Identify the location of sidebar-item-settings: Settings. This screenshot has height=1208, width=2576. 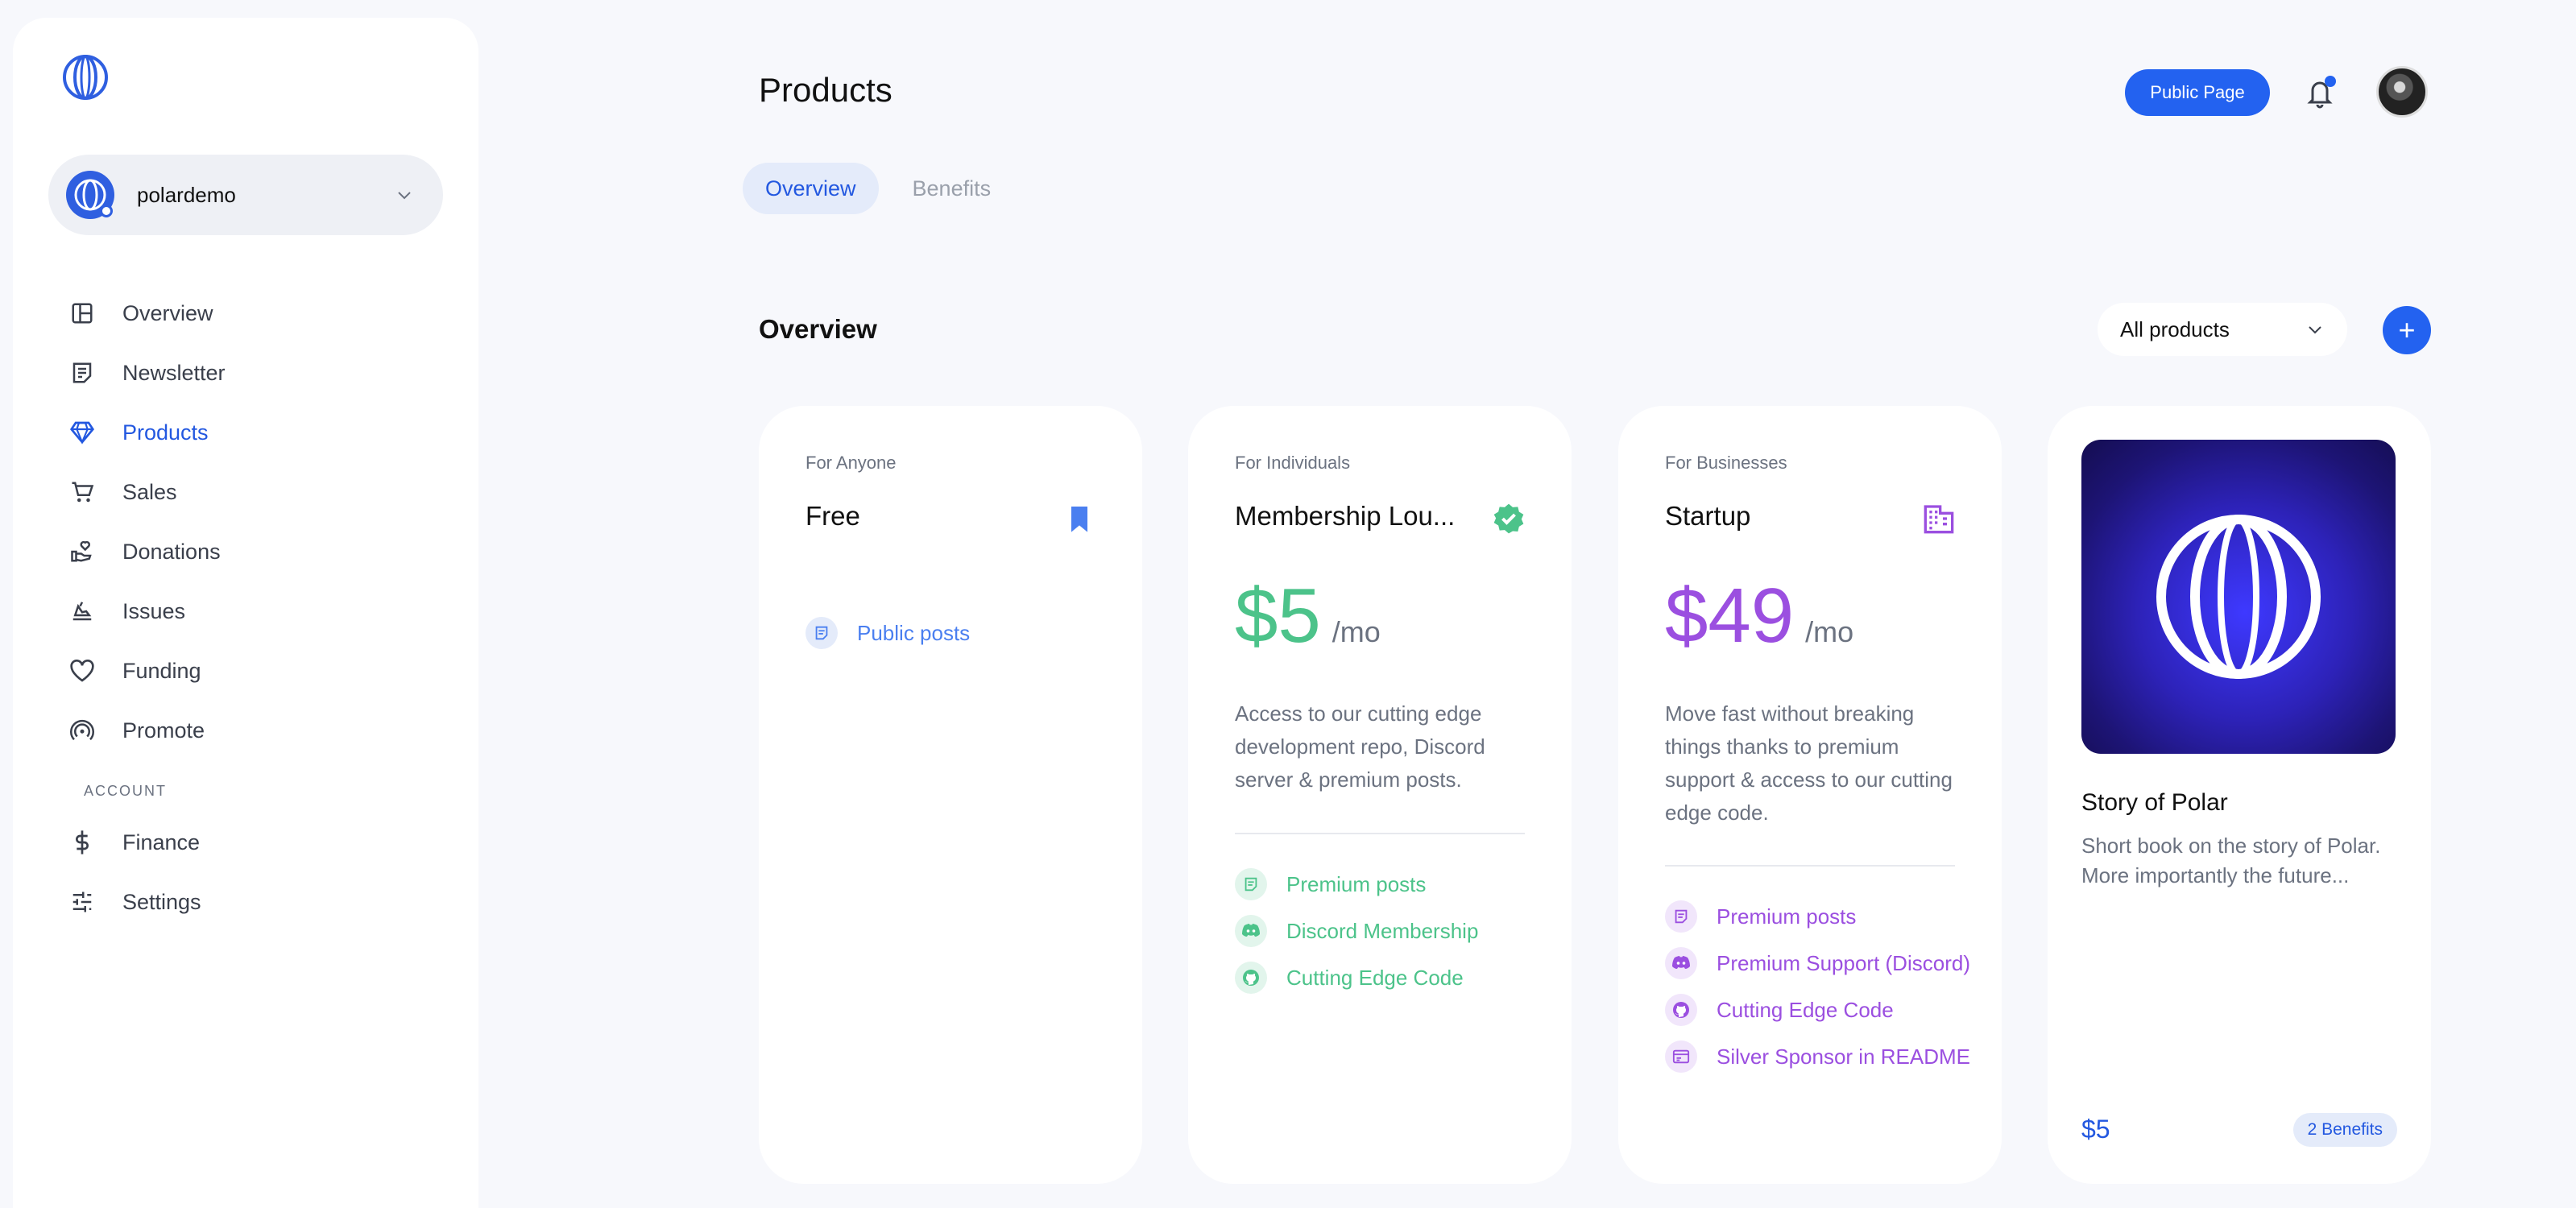
(261, 902).